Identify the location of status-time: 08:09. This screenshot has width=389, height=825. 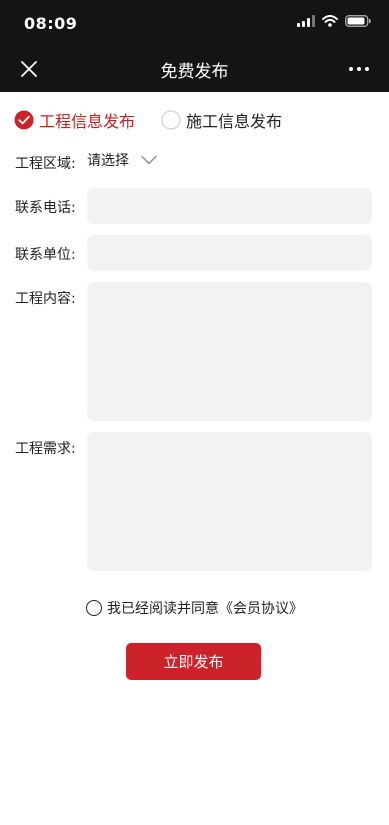
(51, 23).